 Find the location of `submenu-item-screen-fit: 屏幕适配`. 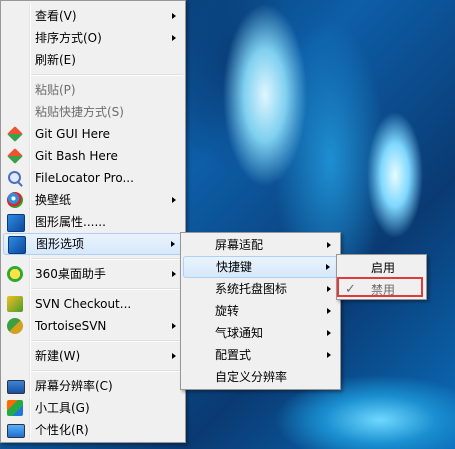

submenu-item-screen-fit: 屏幕适配 is located at coordinates (260, 245).